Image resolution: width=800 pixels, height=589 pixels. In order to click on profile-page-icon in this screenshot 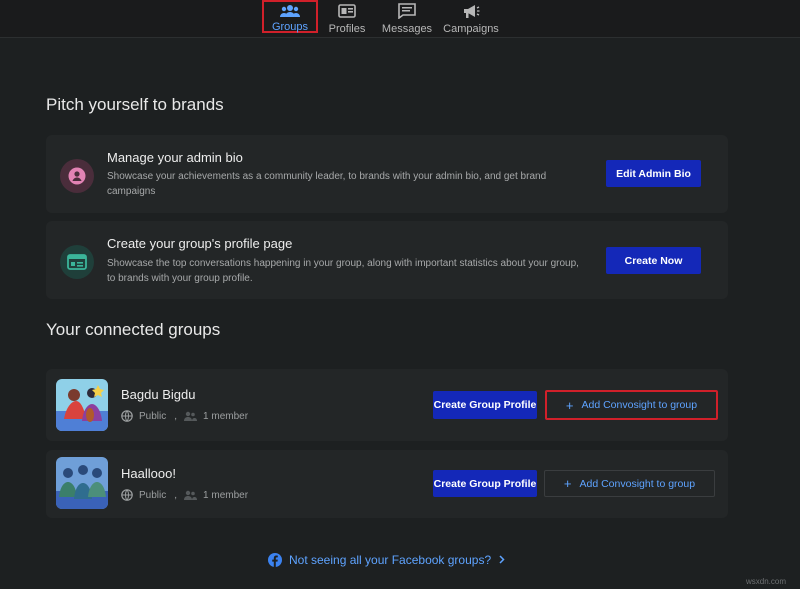, I will do `click(77, 262)`.